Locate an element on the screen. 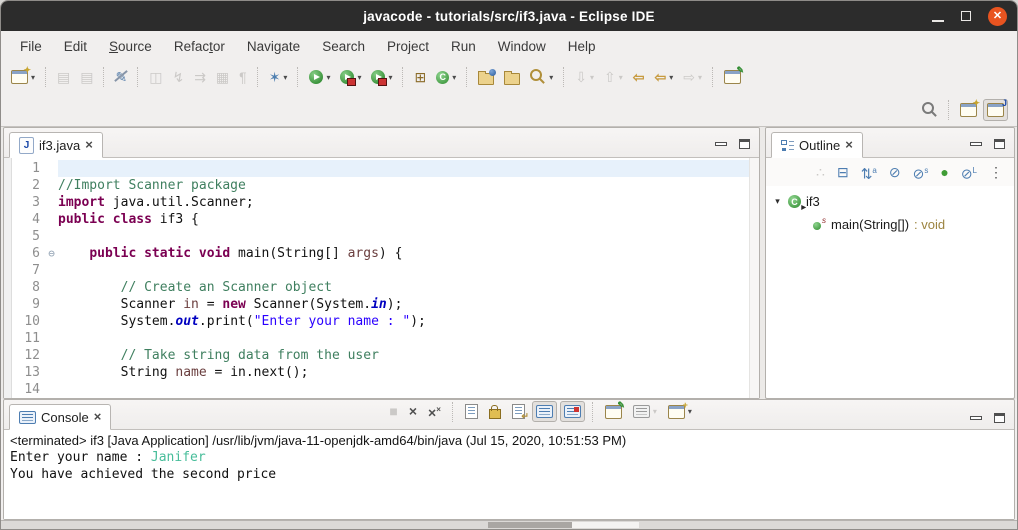 The height and width of the screenshot is (530, 1018). code-line-2: 2 //Import Scanner package is located at coordinates (380, 185).